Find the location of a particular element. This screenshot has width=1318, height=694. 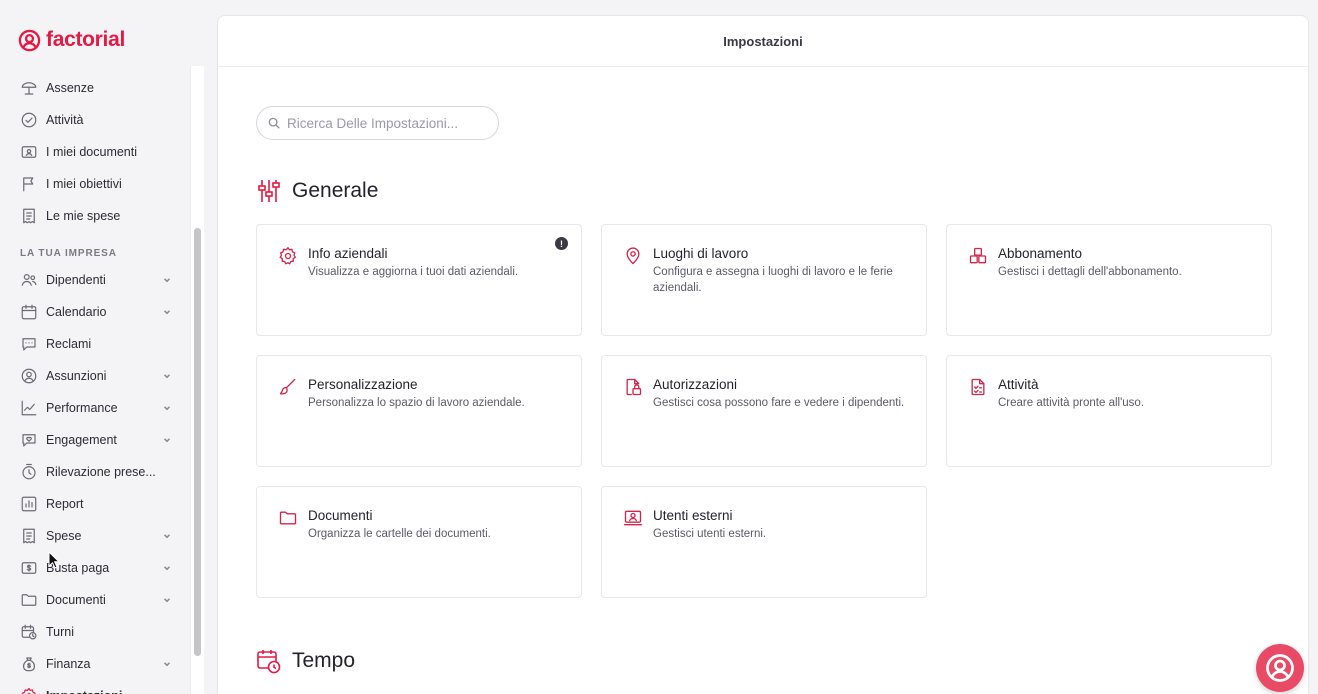

section-title: Tempo is located at coordinates (324, 660).